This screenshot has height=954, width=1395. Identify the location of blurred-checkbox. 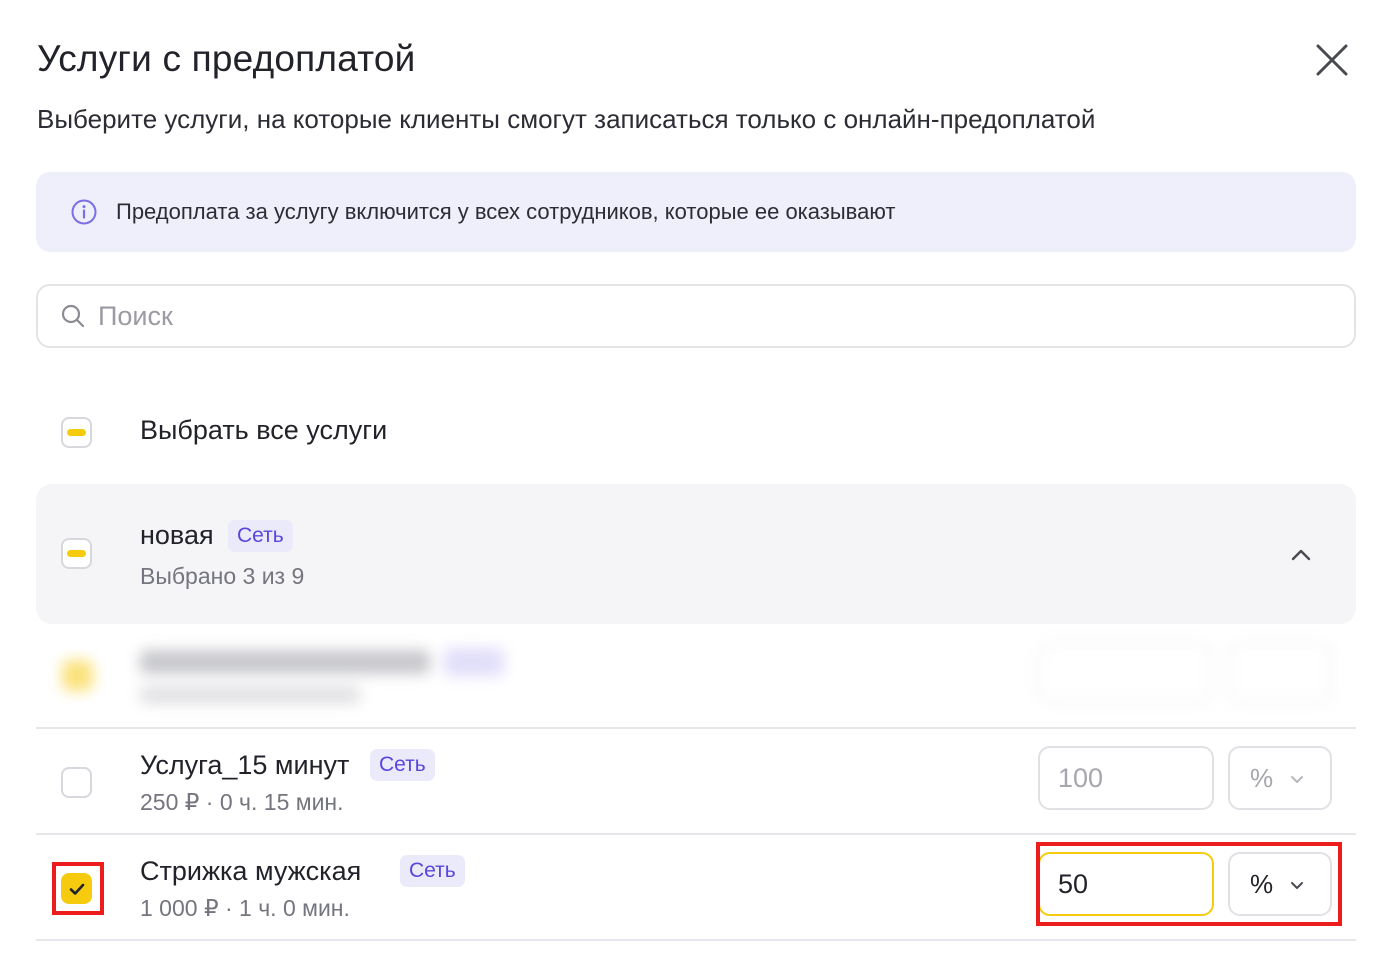
(77, 675).